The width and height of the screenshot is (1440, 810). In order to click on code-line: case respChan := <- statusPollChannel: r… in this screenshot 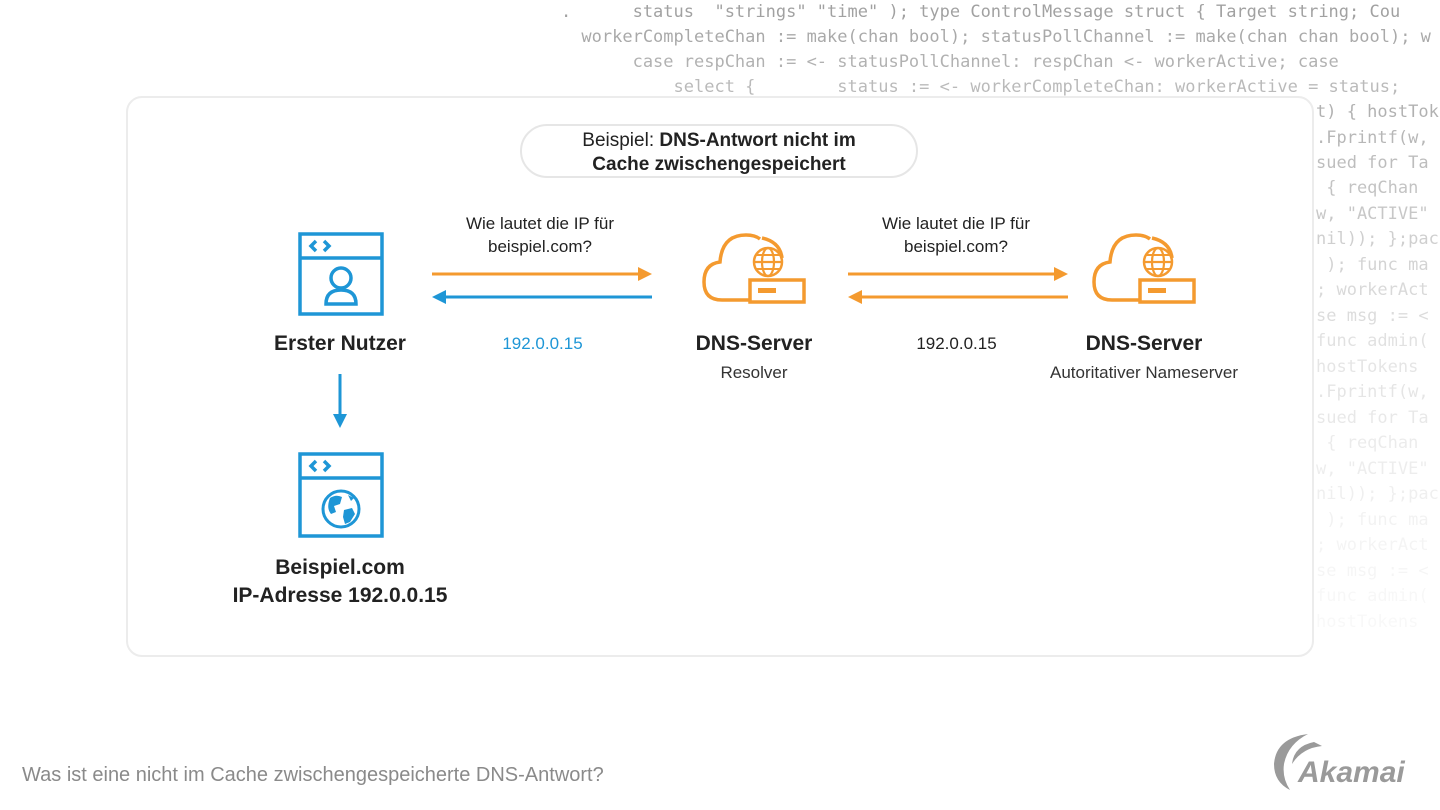, I will do `click(929, 62)`.